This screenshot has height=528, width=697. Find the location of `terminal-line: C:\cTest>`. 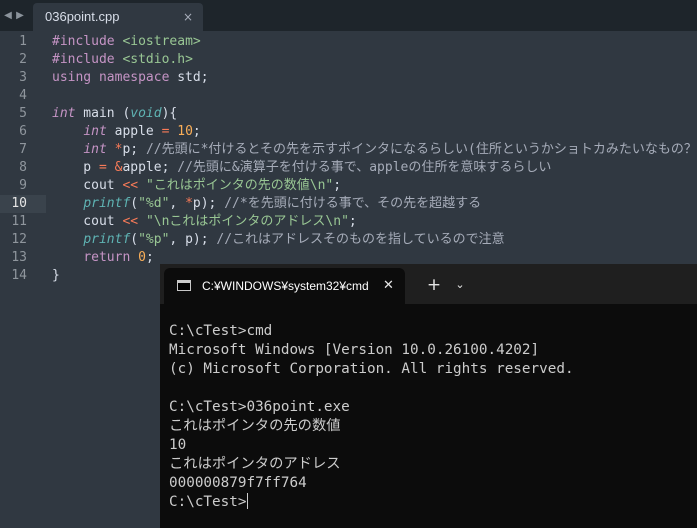

terminal-line: C:\cTest> is located at coordinates (209, 502).